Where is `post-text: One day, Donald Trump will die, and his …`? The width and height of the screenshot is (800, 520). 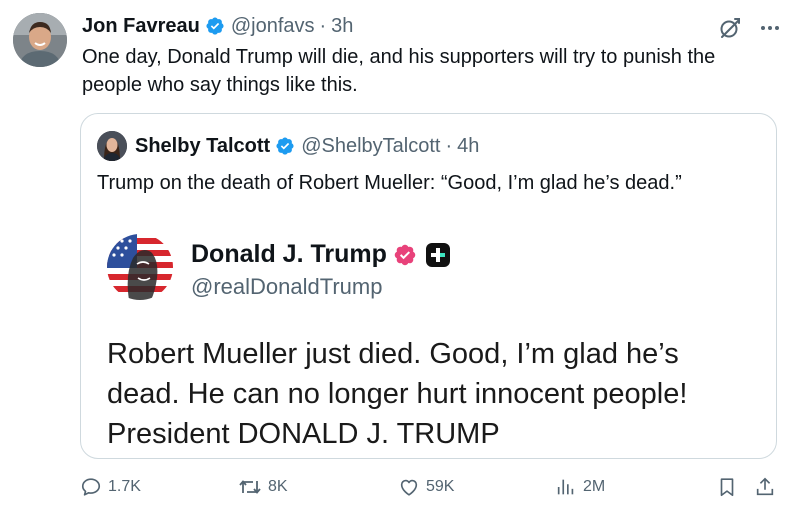
post-text: One day, Donald Trump will die, and his … is located at coordinates (399, 71).